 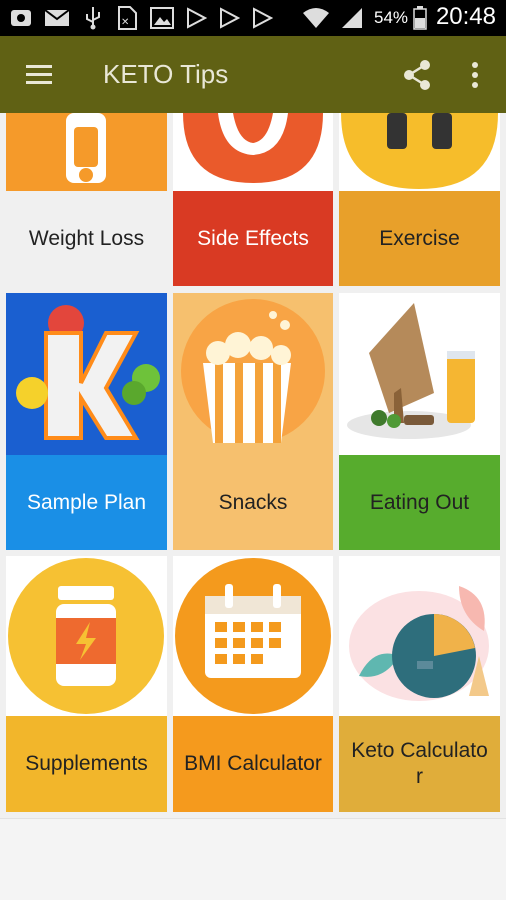 I want to click on tile-label-snacks: Snacks, so click(x=253, y=502).